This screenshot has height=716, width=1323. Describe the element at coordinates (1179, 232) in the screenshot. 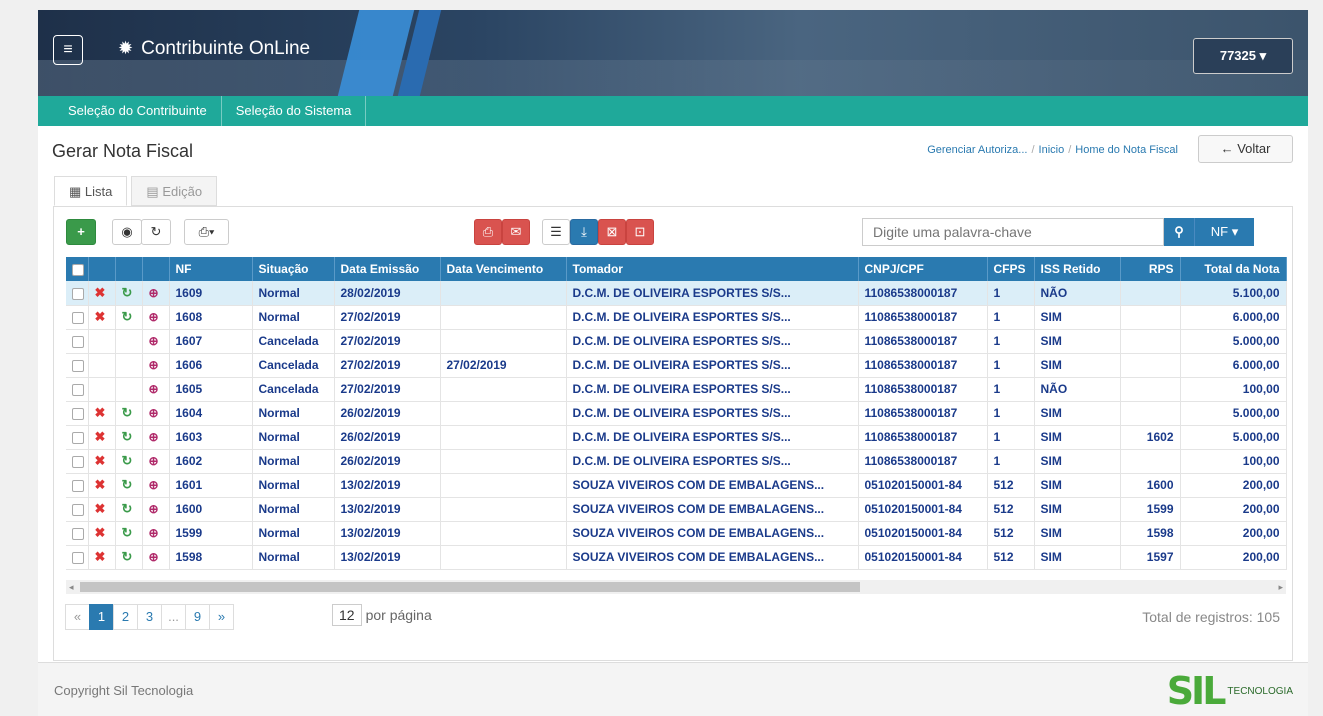

I see `search-button: ⚲` at that location.